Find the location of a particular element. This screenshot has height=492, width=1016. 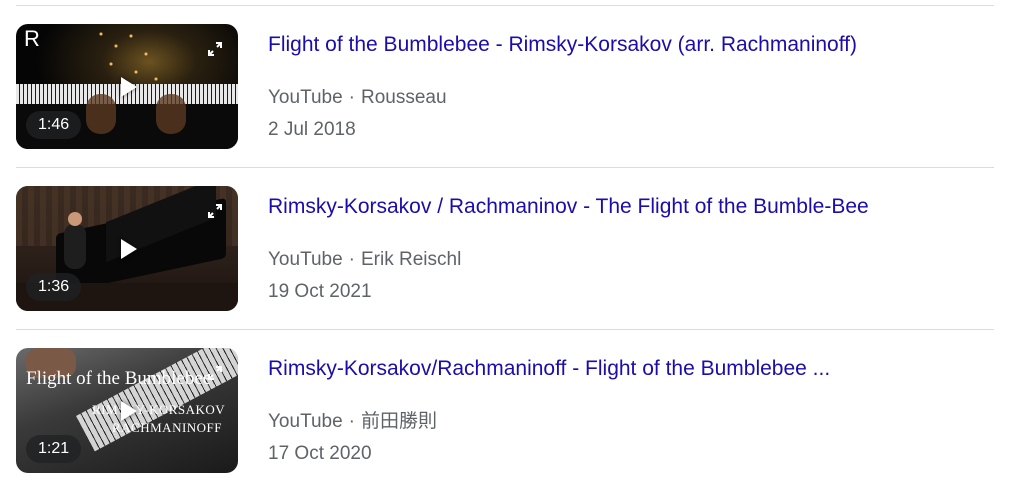

thumbnail-arranger: RACHMANINOFF is located at coordinates (167, 427).